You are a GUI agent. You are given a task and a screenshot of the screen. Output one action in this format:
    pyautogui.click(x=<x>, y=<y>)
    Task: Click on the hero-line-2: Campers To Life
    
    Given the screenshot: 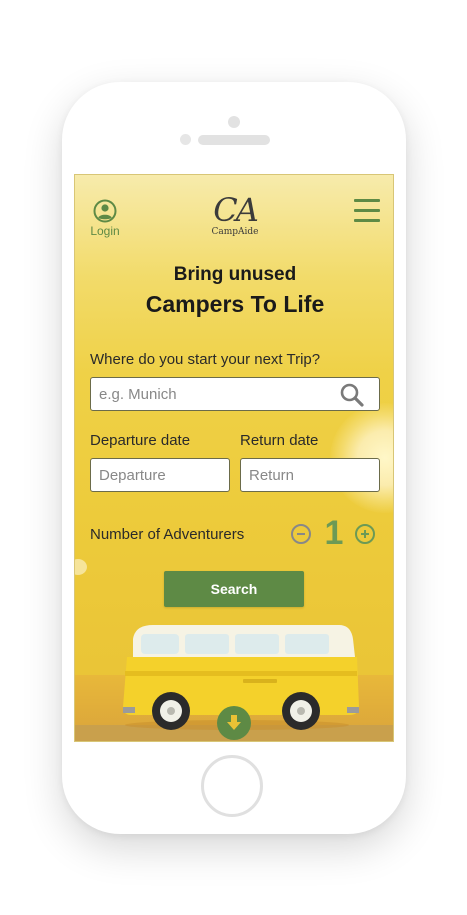 What is the action you would take?
    pyautogui.click(x=235, y=304)
    